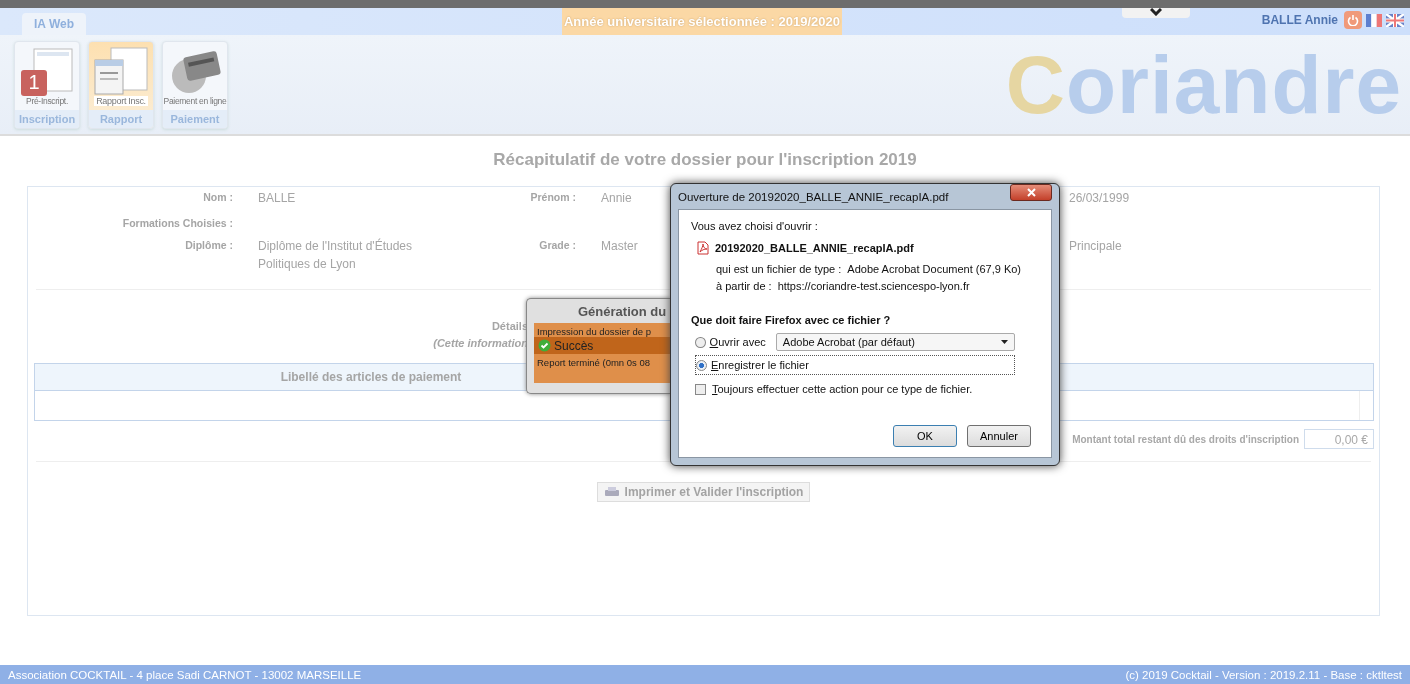 The width and height of the screenshot is (1410, 684). I want to click on footer-address: Association COCKTAIL - 4 place Sadi CARNOT - 13002 MARSEILLE, so click(185, 674).